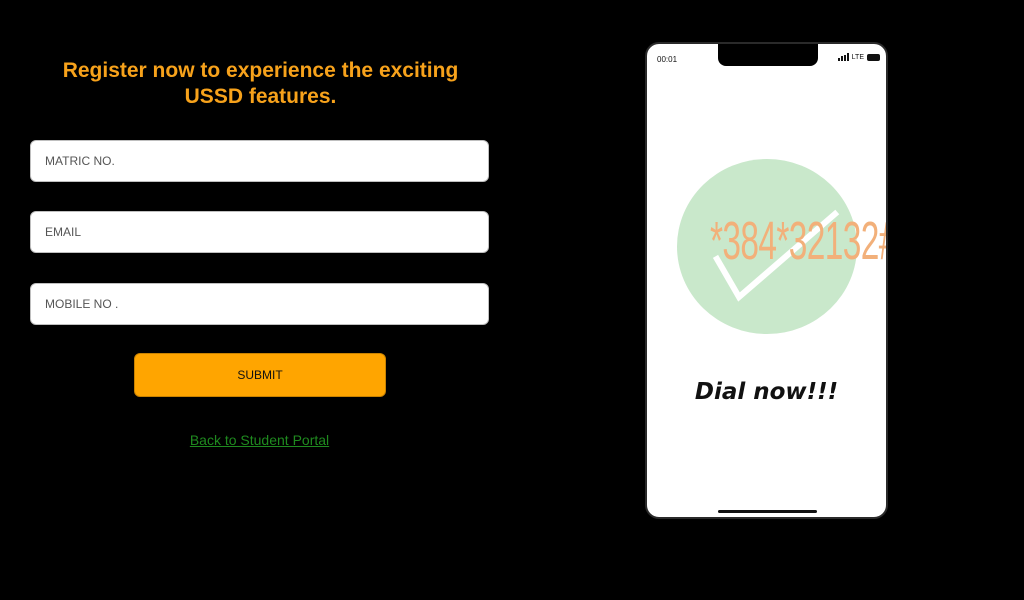 This screenshot has height=600, width=1024. Describe the element at coordinates (798, 241) in the screenshot. I see `ussd-code: *384*32132#` at that location.